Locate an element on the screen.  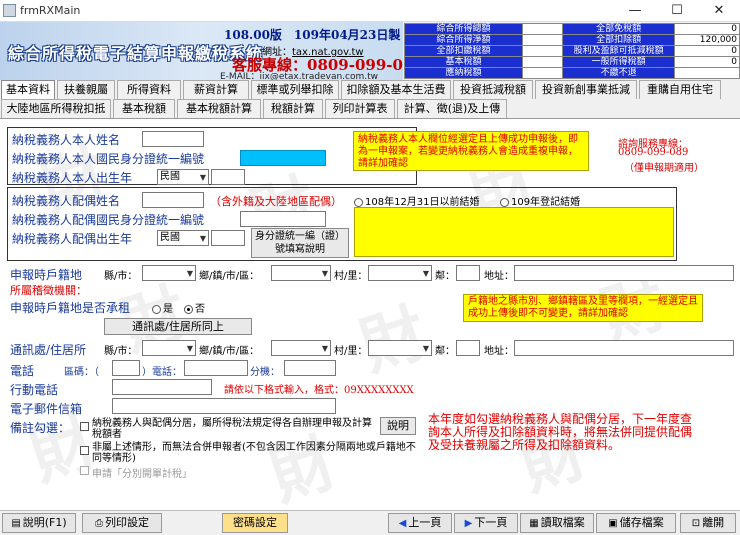
remarks-label: 備註勾選： is located at coordinates (40, 428).